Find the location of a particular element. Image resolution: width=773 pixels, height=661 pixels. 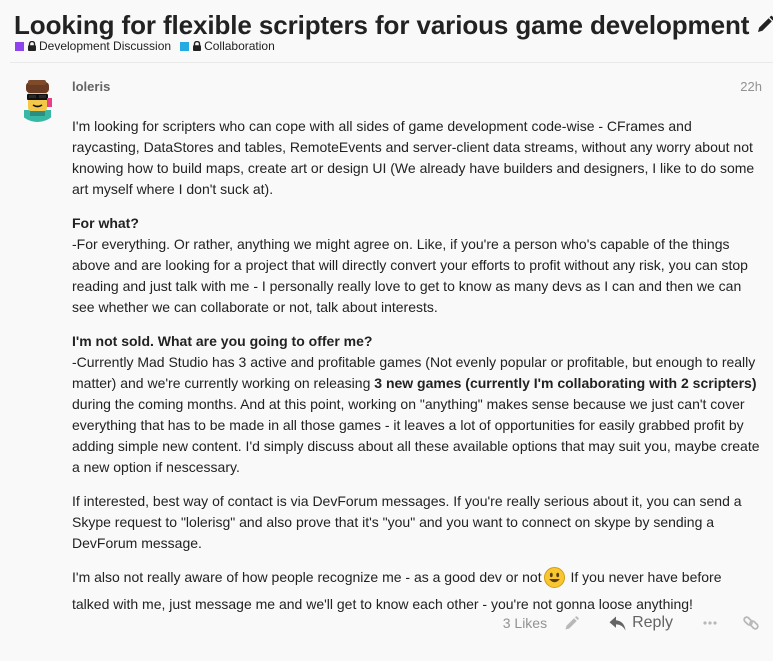

reply-label: Reply is located at coordinates (652, 622).